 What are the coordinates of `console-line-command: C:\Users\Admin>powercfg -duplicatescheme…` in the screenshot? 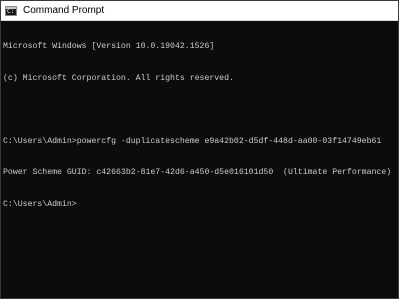 It's located at (192, 141).